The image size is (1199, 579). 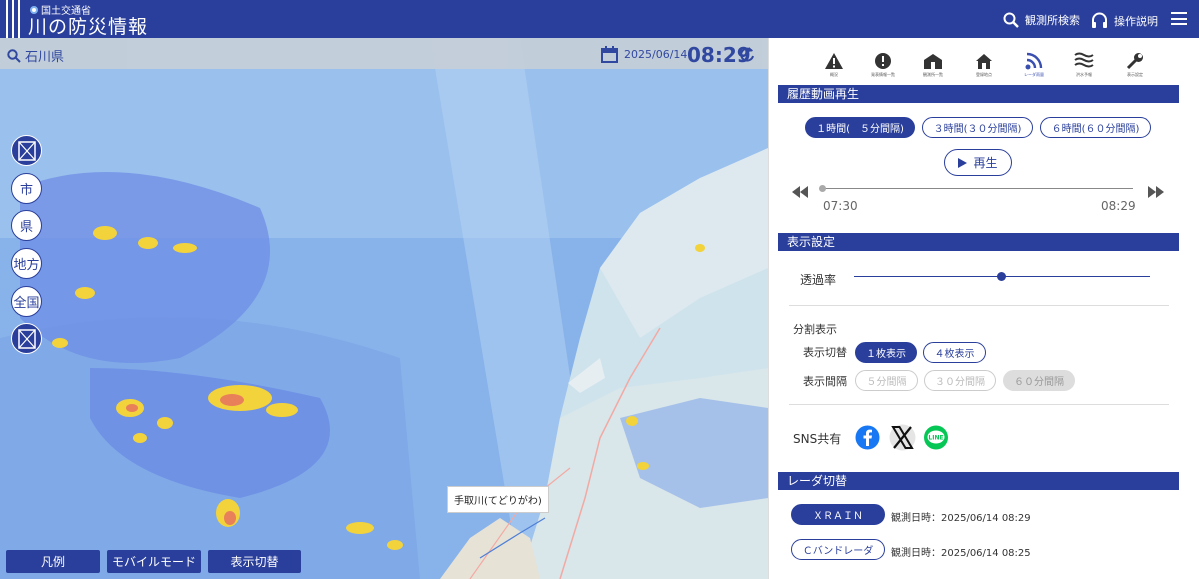 I want to click on interval-label: 表示間隔, so click(x=825, y=381).